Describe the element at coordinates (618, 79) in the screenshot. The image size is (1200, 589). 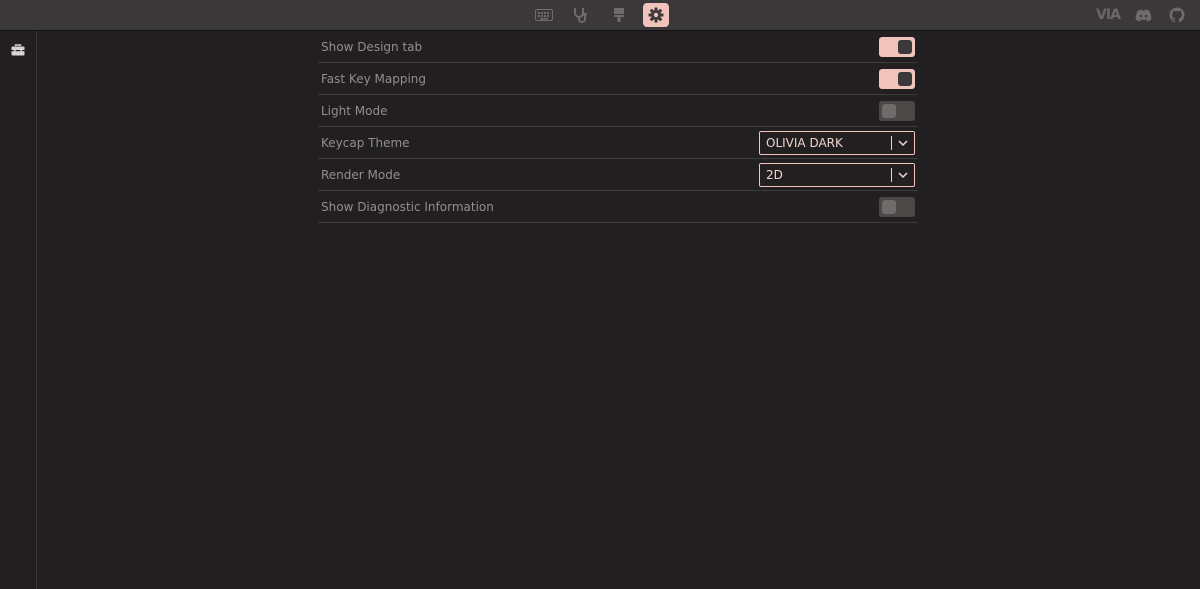
I see `setting-row-fast-key-mapping: Fast Key Mapping` at that location.